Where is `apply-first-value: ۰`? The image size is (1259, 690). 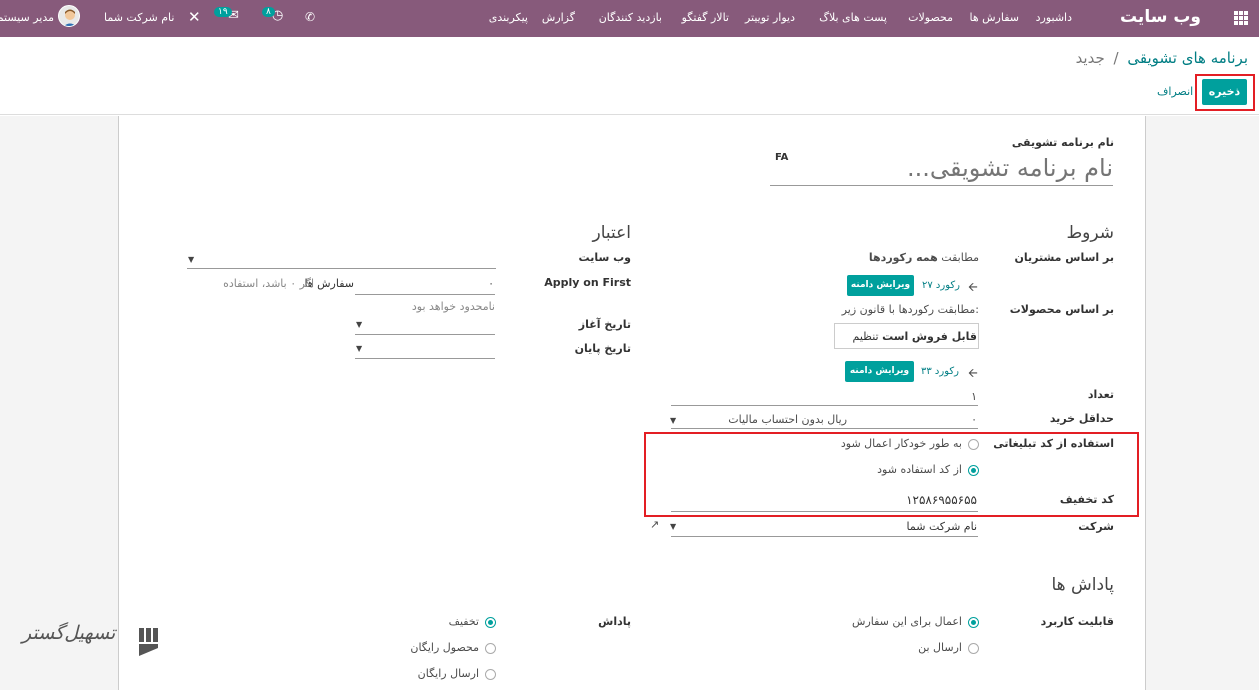 apply-first-value: ۰ is located at coordinates (491, 283).